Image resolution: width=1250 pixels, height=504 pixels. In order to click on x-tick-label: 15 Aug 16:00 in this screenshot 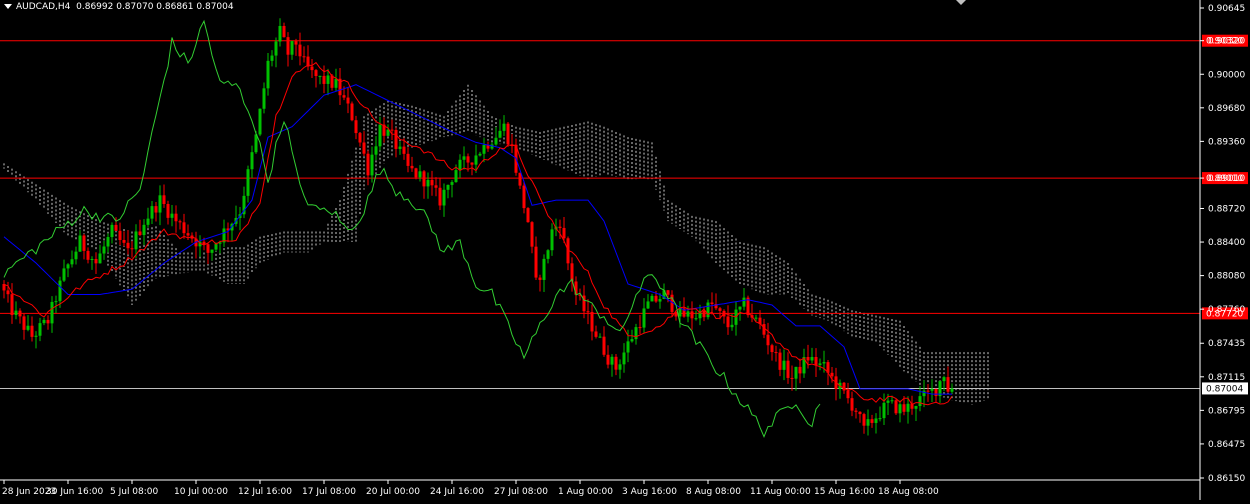, I will do `click(844, 492)`.